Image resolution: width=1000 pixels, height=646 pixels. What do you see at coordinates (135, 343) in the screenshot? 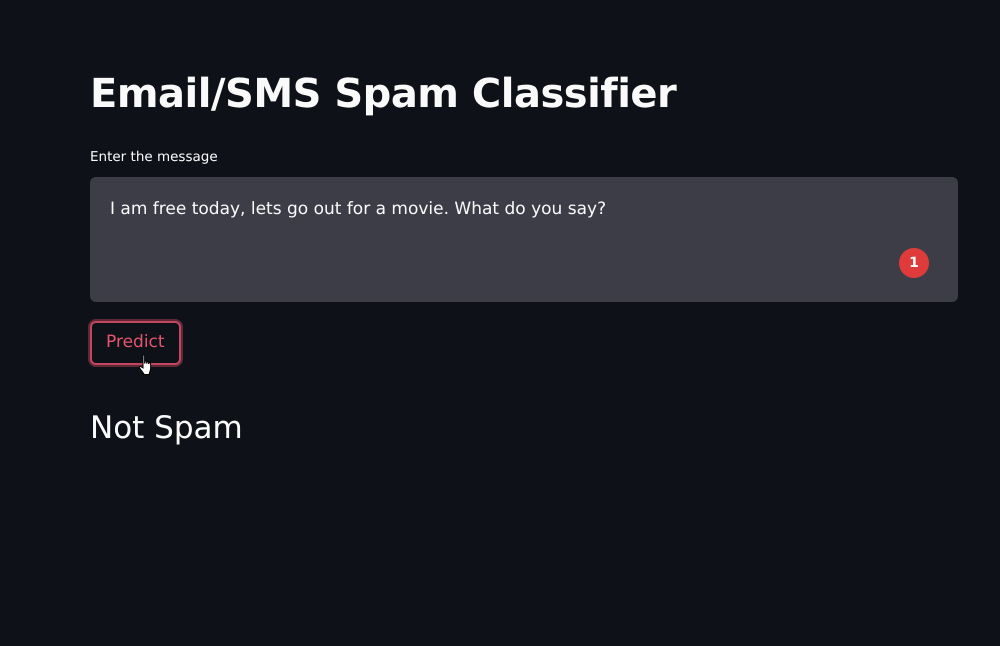
I see `predict-button: Predict` at bounding box center [135, 343].